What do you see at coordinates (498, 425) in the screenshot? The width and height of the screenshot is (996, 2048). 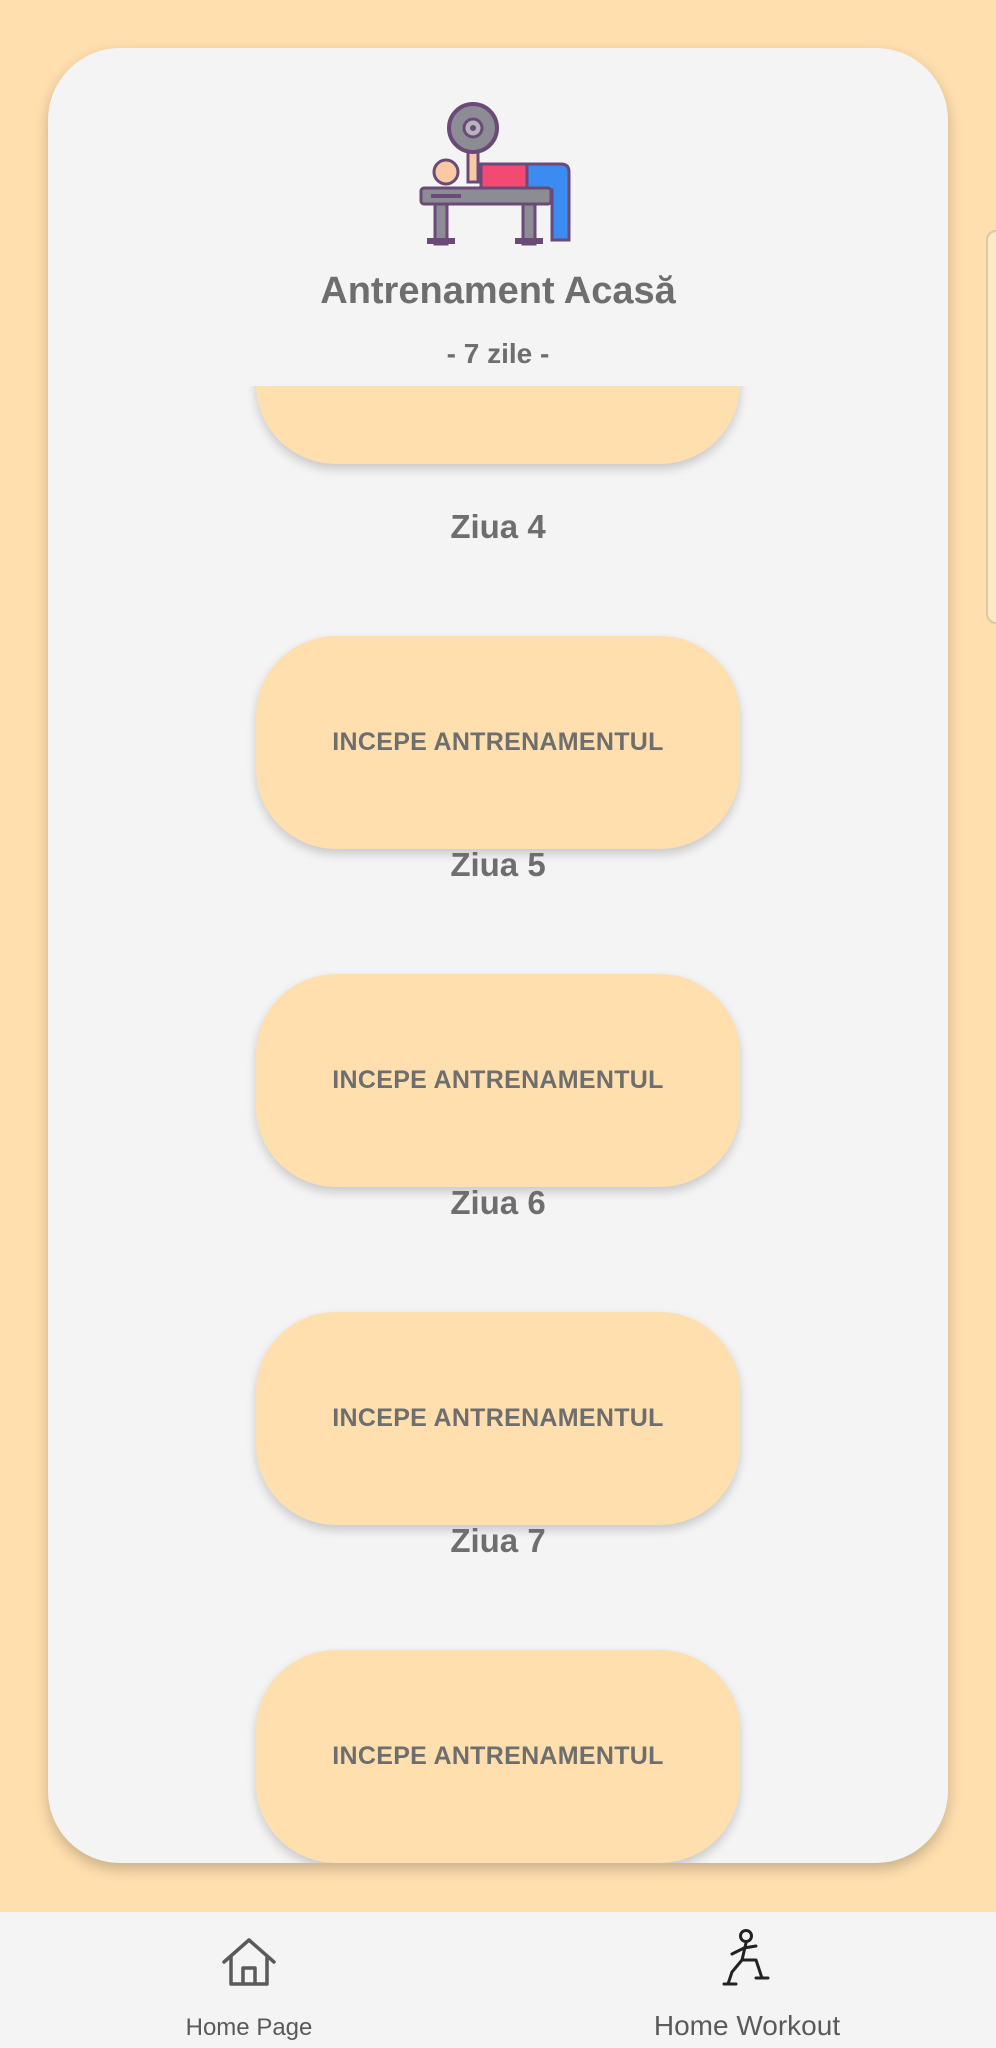 I see `start-workout-button-partial` at bounding box center [498, 425].